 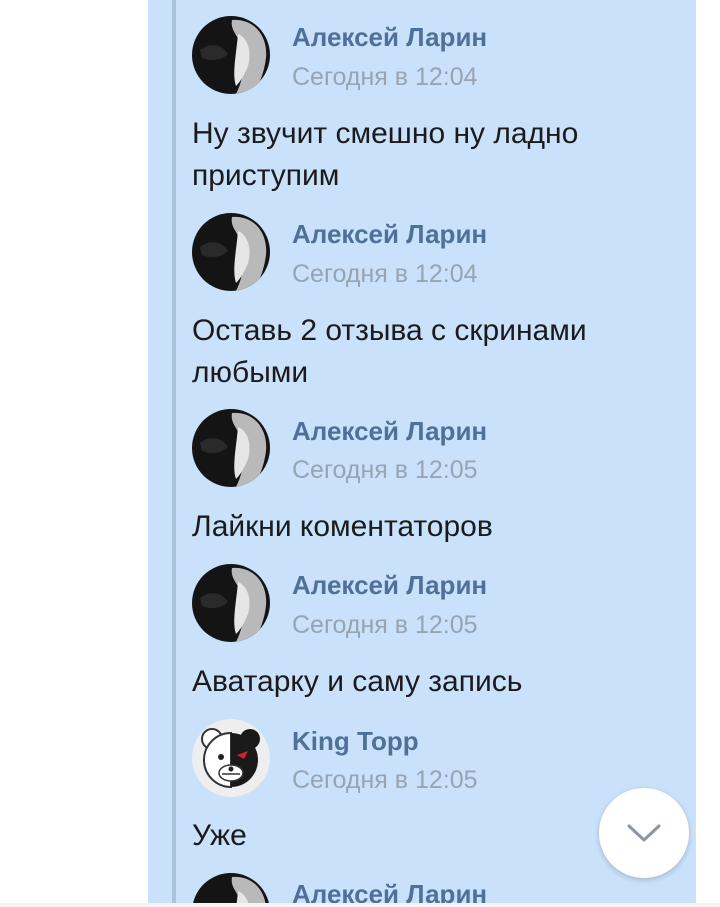 I want to click on comment-text: Аватарку и саму запись, so click(x=357, y=681).